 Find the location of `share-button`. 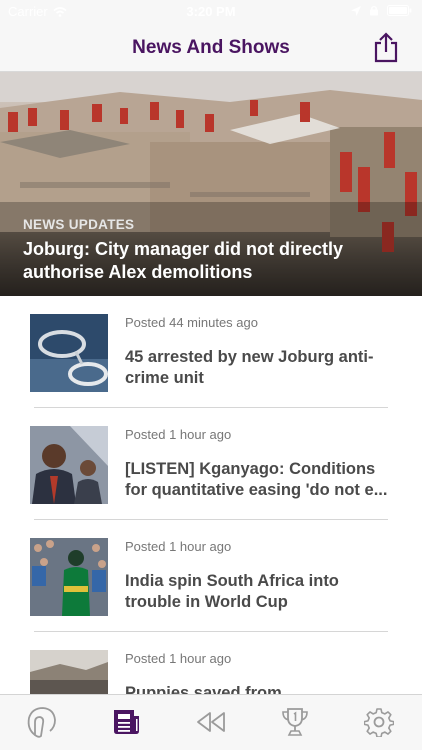

share-button is located at coordinates (386, 47).